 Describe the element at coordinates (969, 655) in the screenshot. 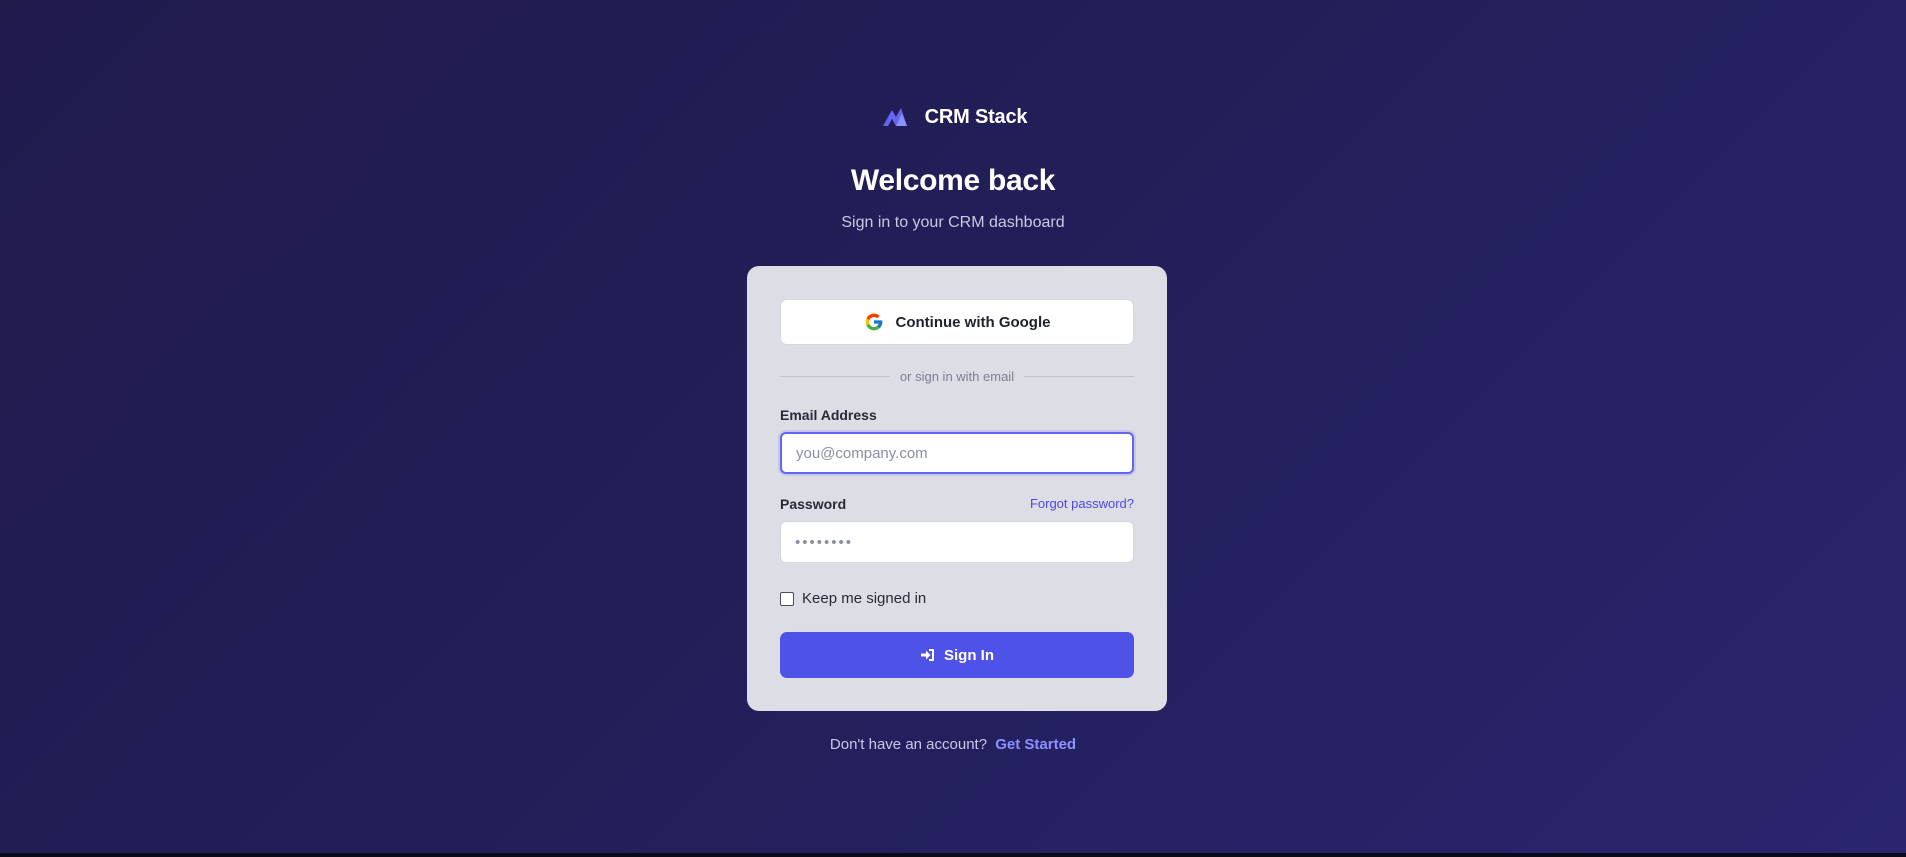

I see `sign-in-label: Sign In` at that location.